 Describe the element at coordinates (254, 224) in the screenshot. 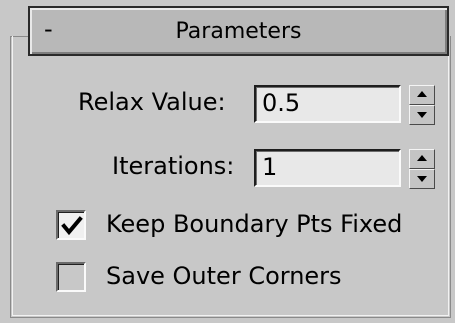

I see `keep-boundary-pts-fixed-label: Keep Boundary Pts Fixed` at that location.